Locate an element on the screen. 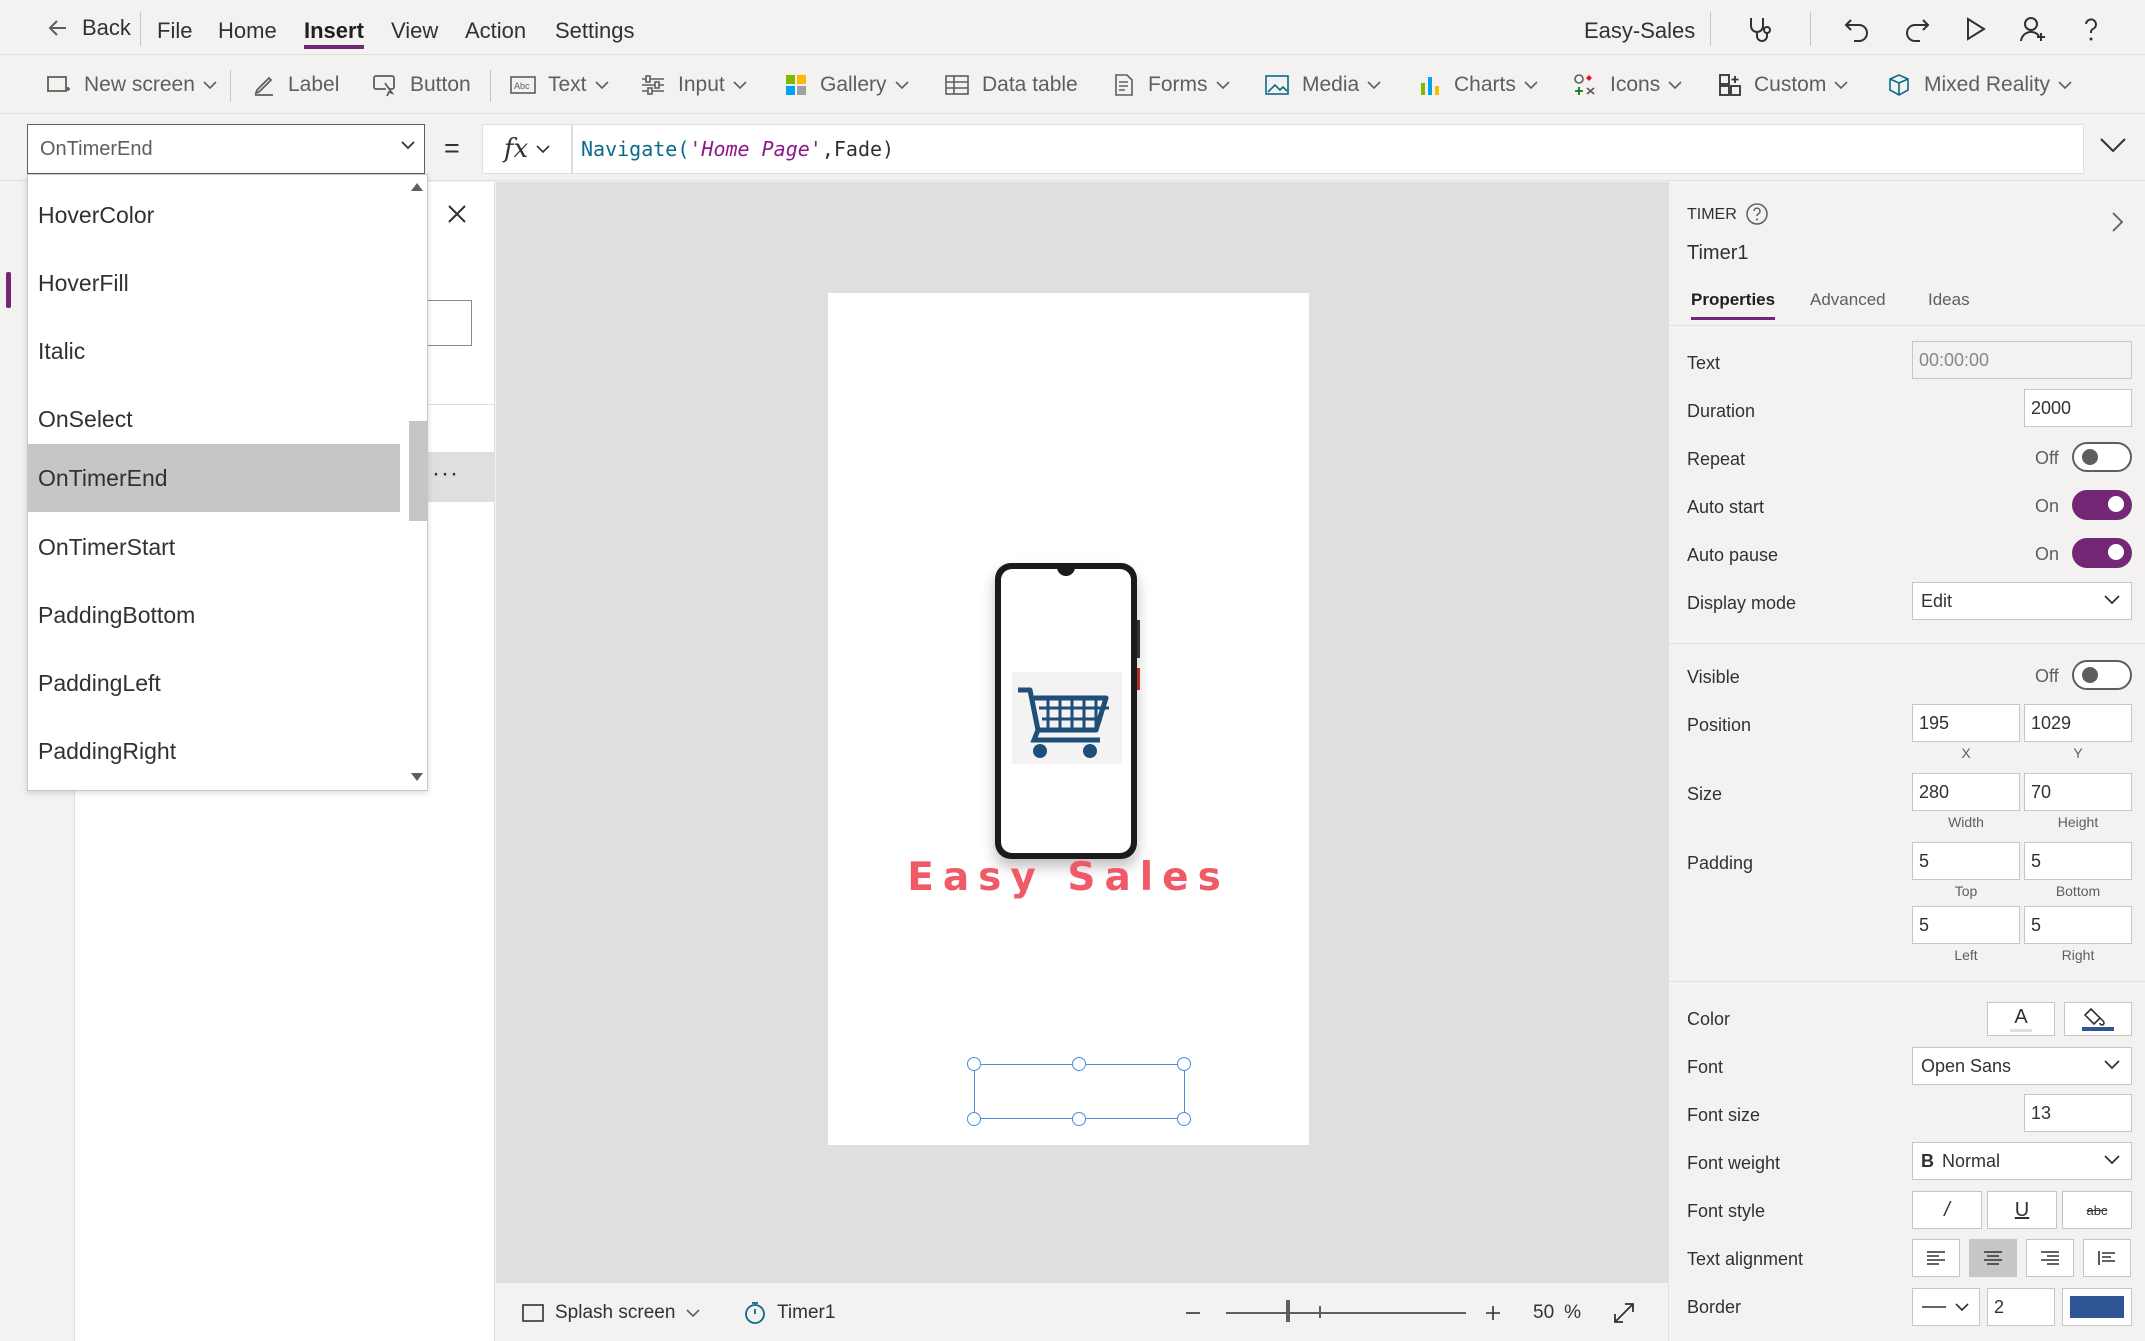  insert-label-button: Label is located at coordinates (295, 85).